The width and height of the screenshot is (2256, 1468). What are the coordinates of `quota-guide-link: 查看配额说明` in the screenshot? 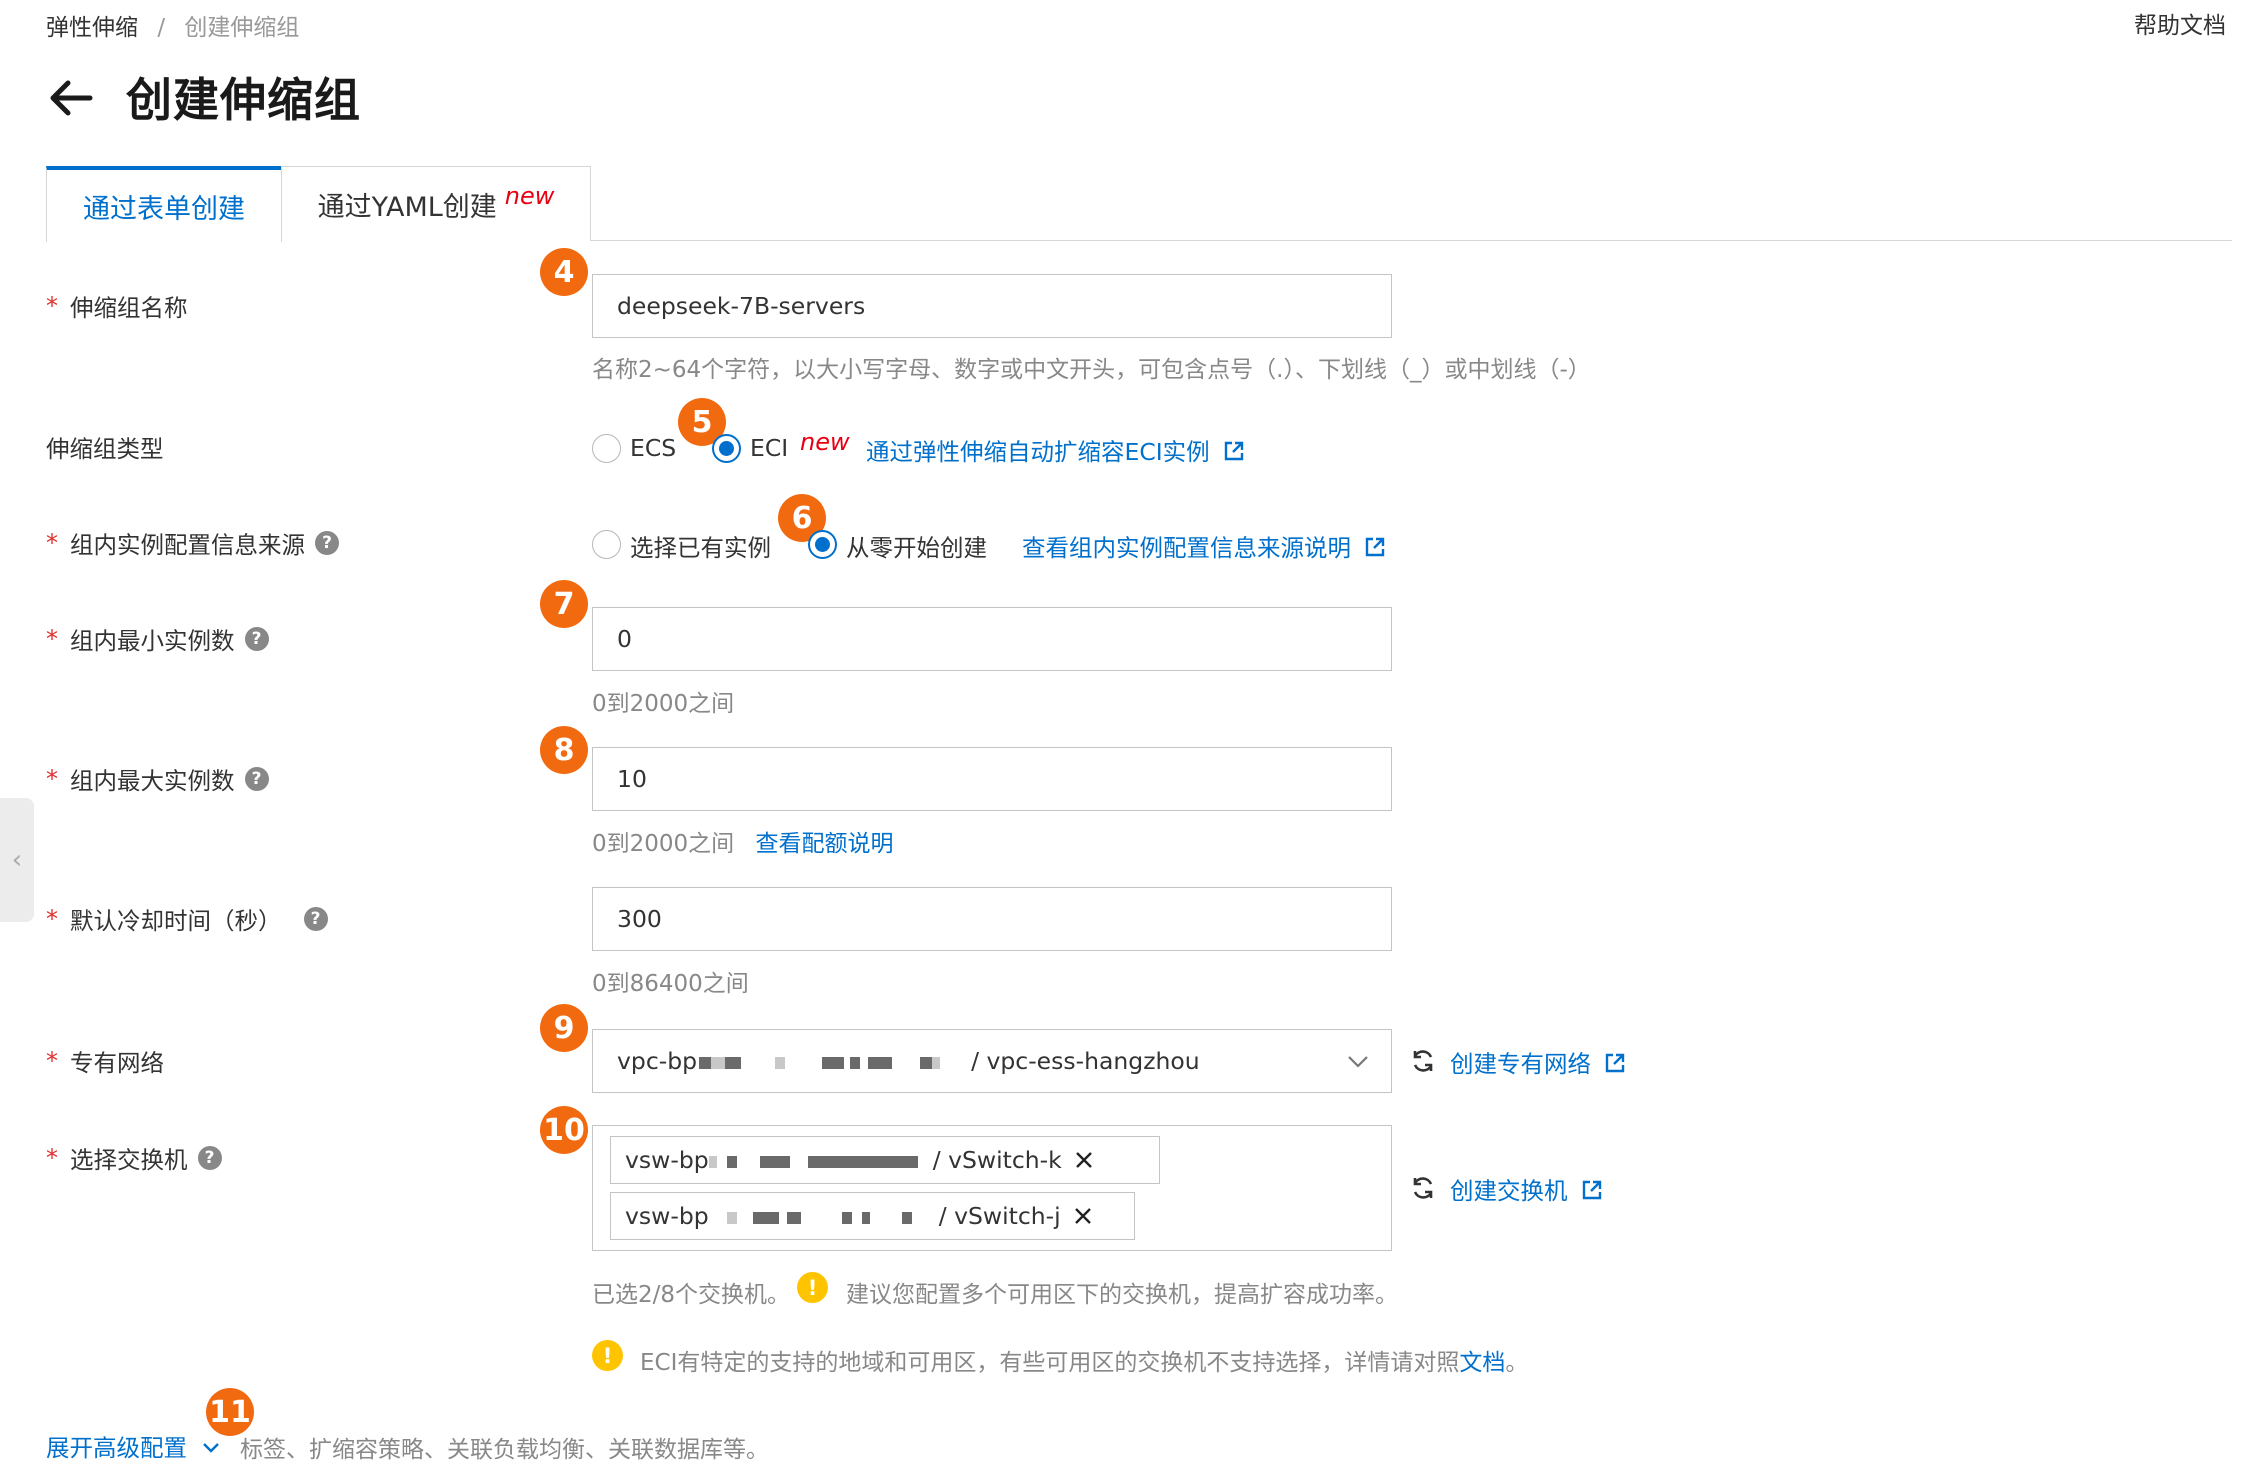 It's located at (824, 844).